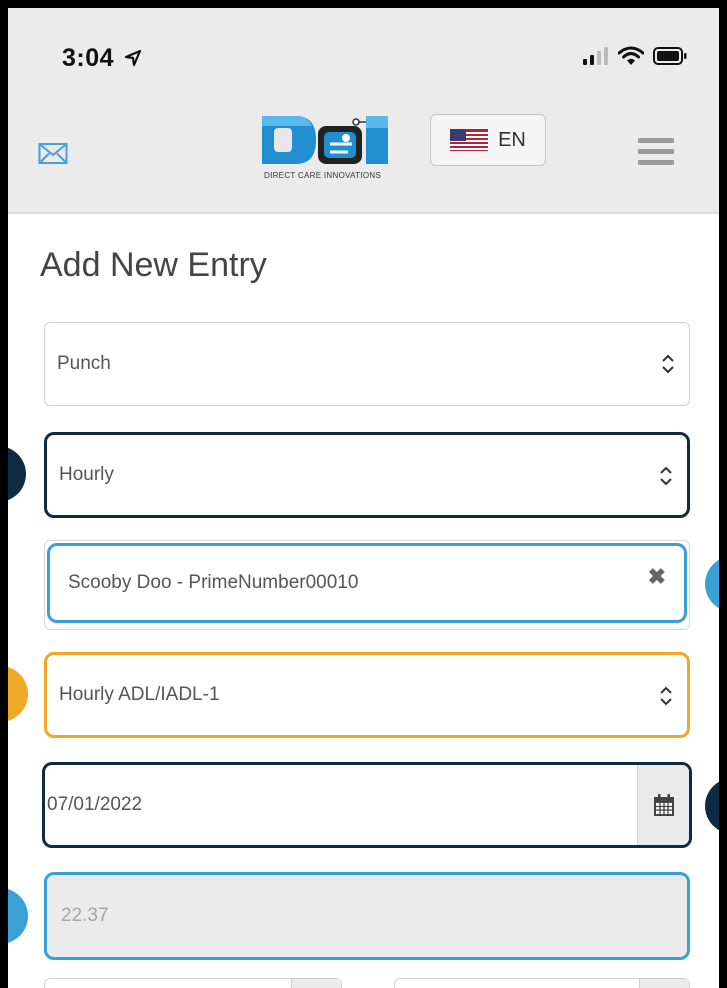 The image size is (727, 988). Describe the element at coordinates (85, 915) in the screenshot. I see `units-value: 22.37` at that location.